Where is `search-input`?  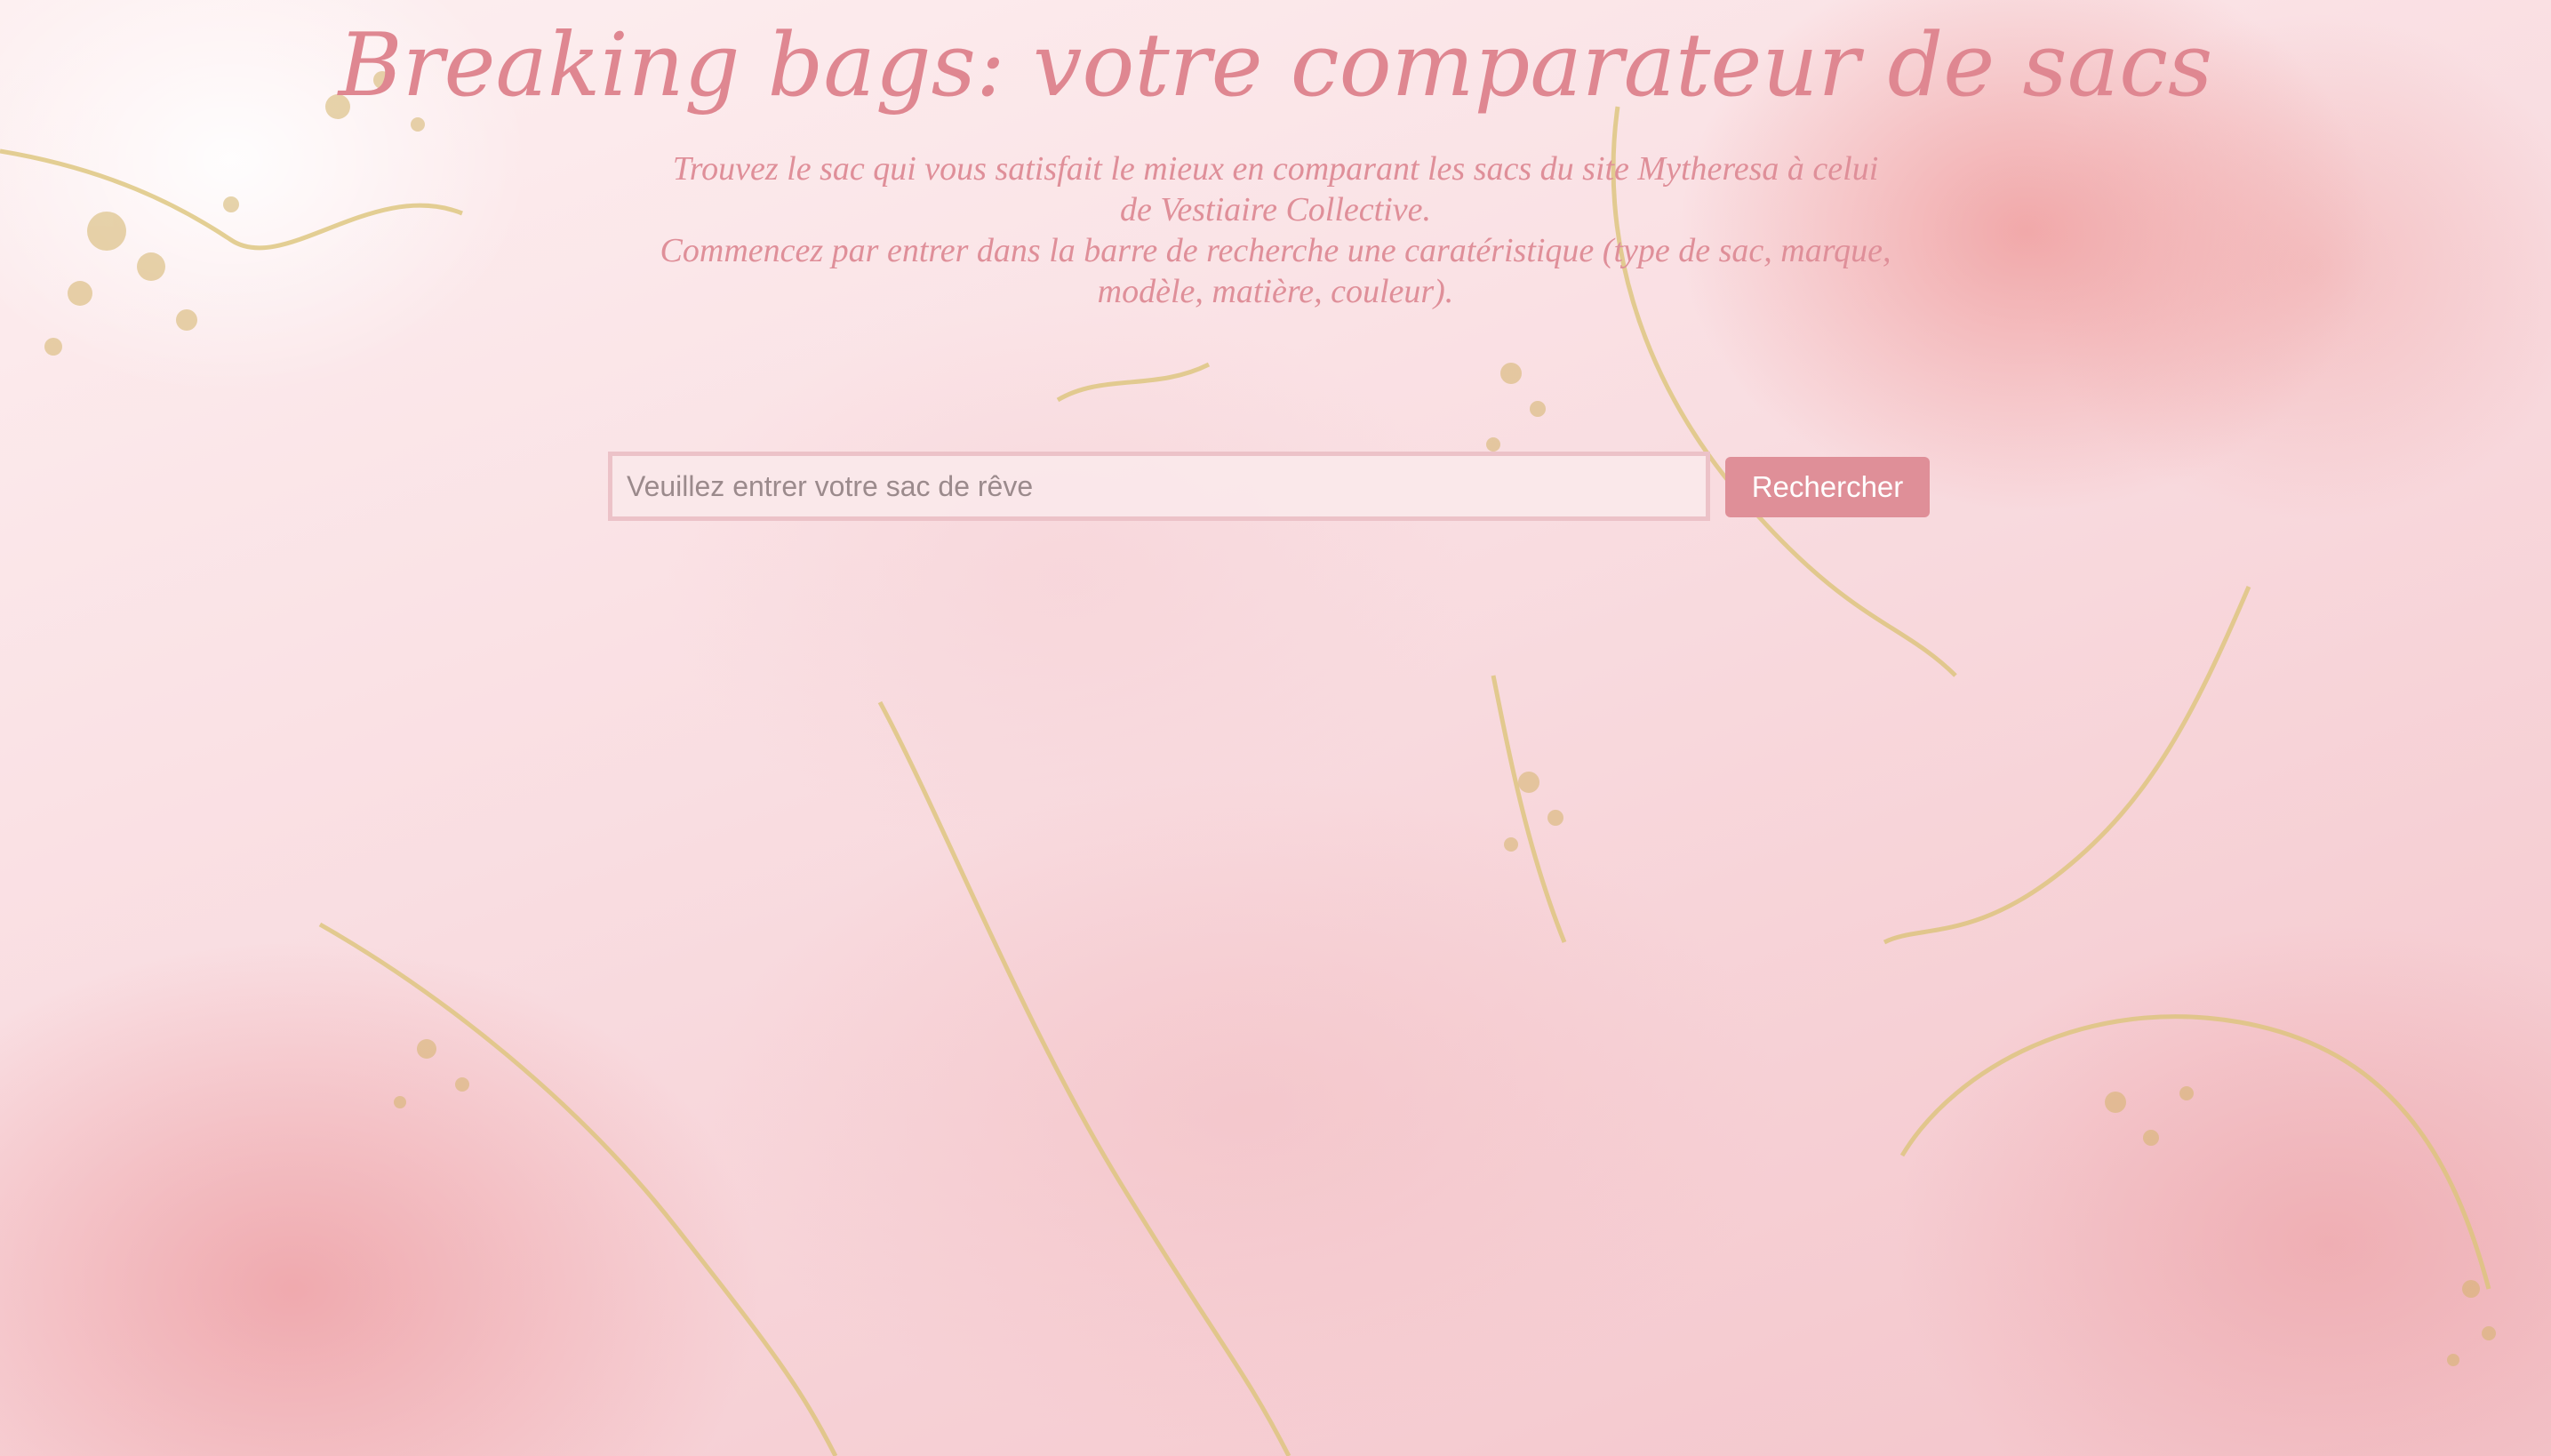 search-input is located at coordinates (1159, 486).